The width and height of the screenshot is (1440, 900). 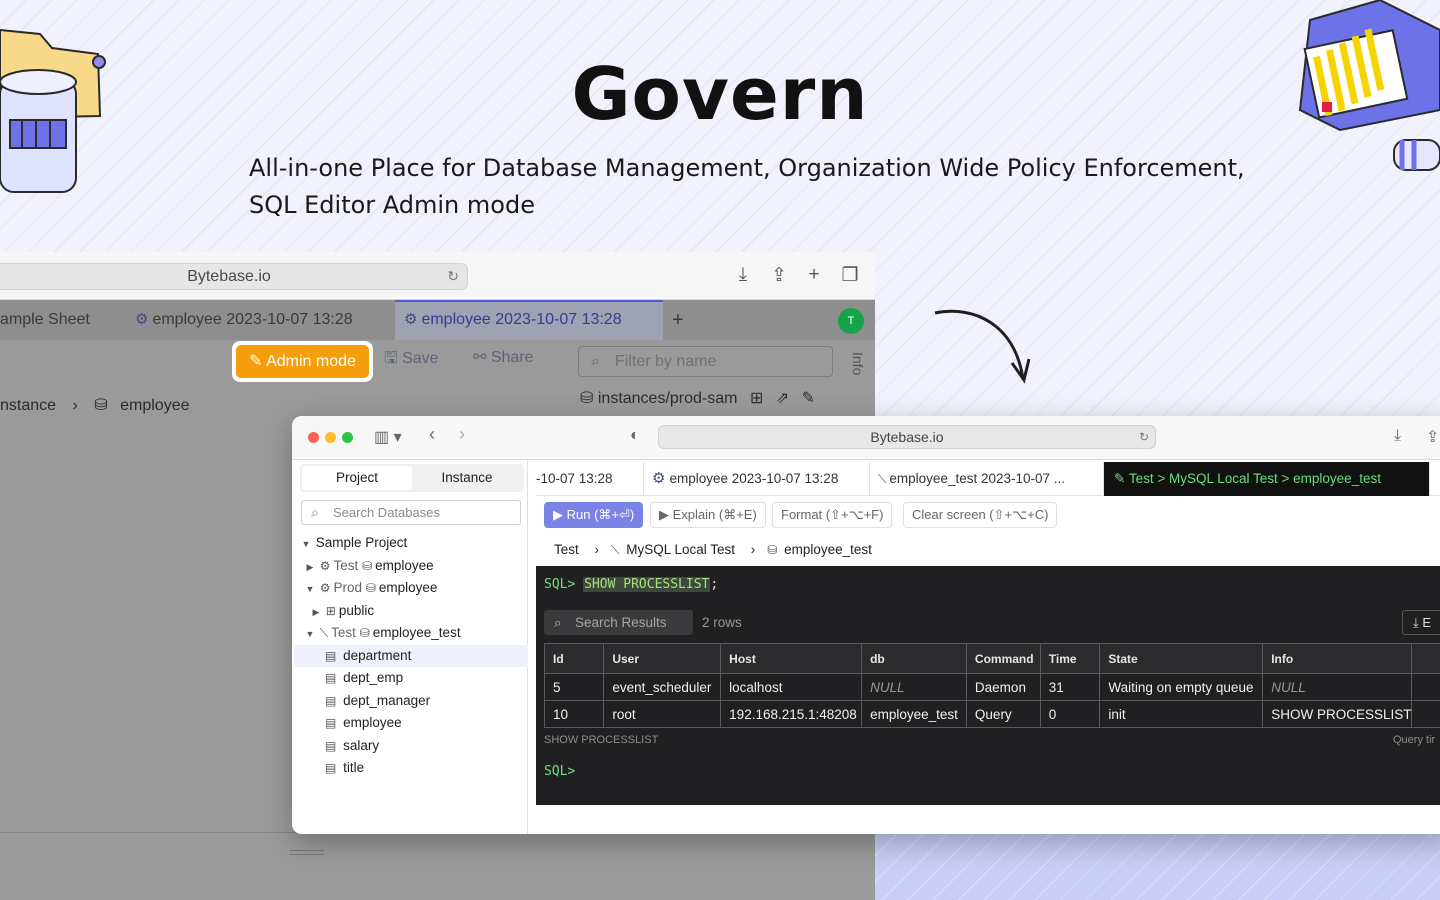 What do you see at coordinates (411, 588) in the screenshot?
I see `tree-db-prod-employee: ▼ ⚙ Prod ⛁ employee` at bounding box center [411, 588].